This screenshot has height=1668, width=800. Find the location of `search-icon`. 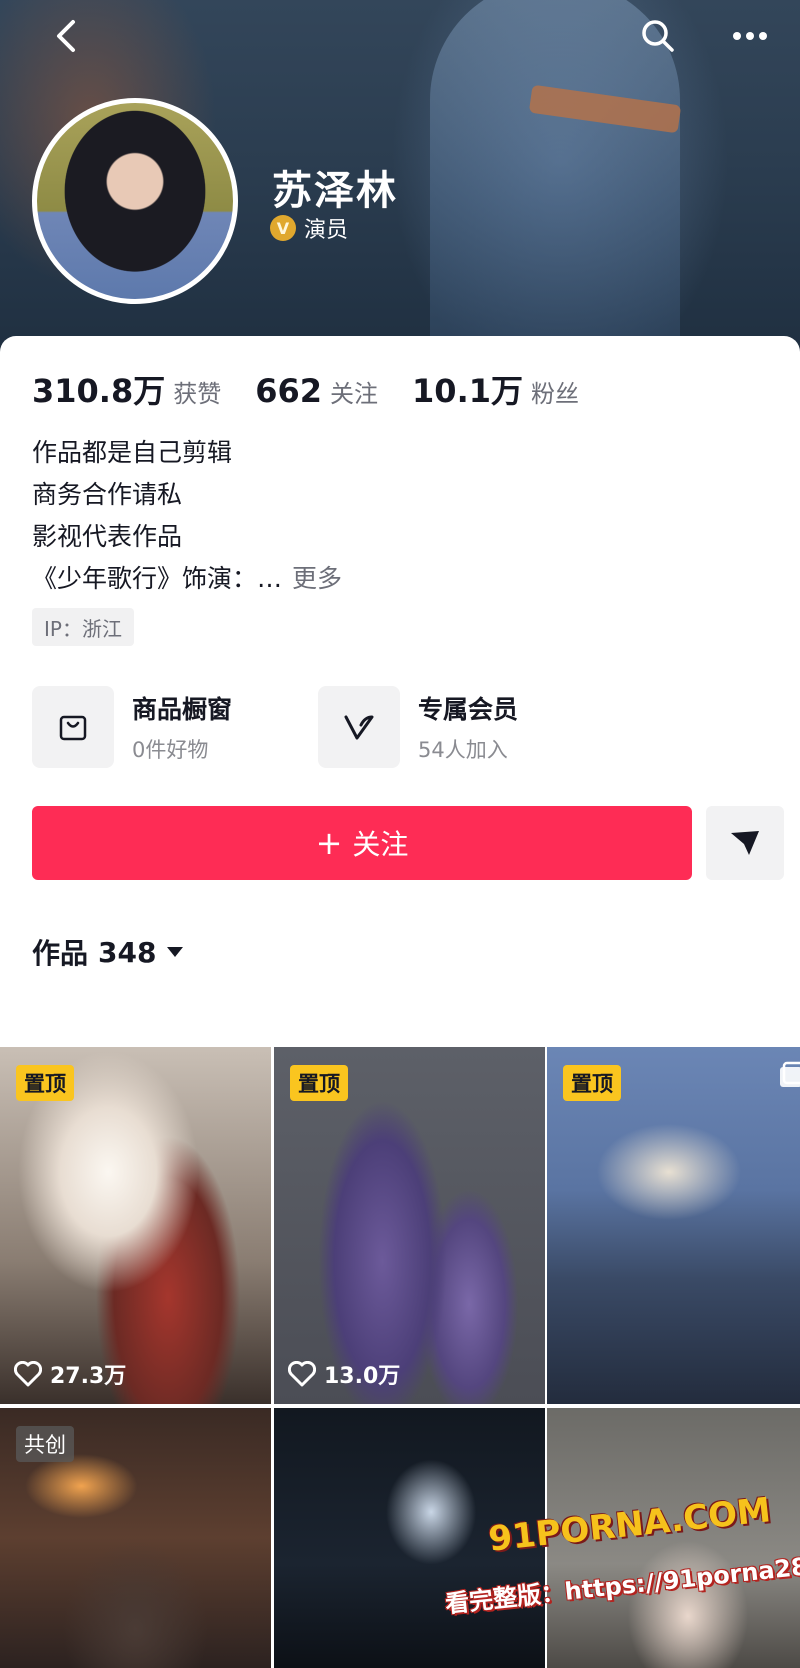

search-icon is located at coordinates (658, 36).